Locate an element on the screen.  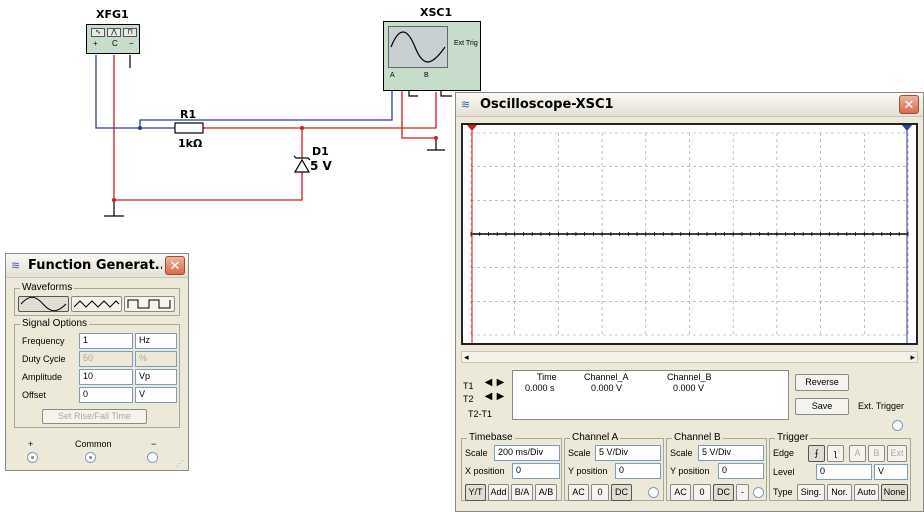
channel-b-terminal is located at coordinates (758, 492).